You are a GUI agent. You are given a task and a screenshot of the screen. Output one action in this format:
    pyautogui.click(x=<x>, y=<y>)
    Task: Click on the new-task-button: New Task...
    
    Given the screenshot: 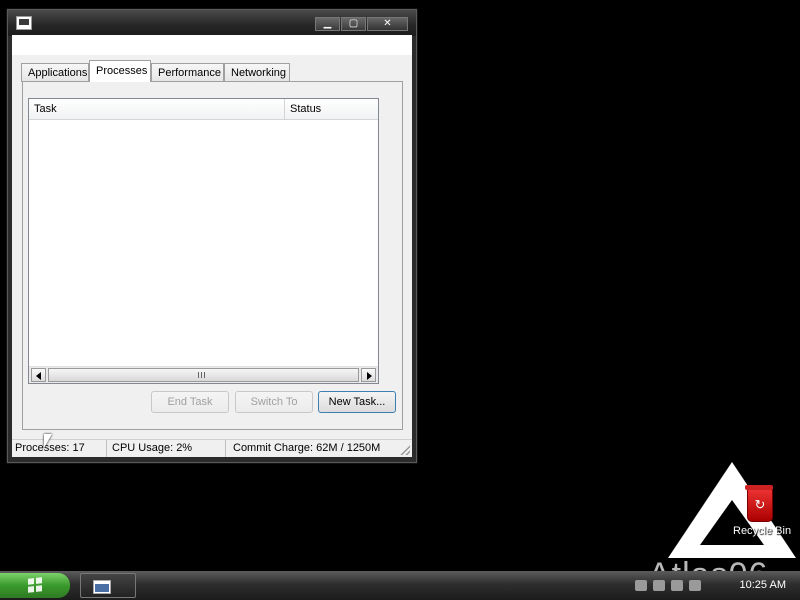 What is the action you would take?
    pyautogui.click(x=357, y=402)
    